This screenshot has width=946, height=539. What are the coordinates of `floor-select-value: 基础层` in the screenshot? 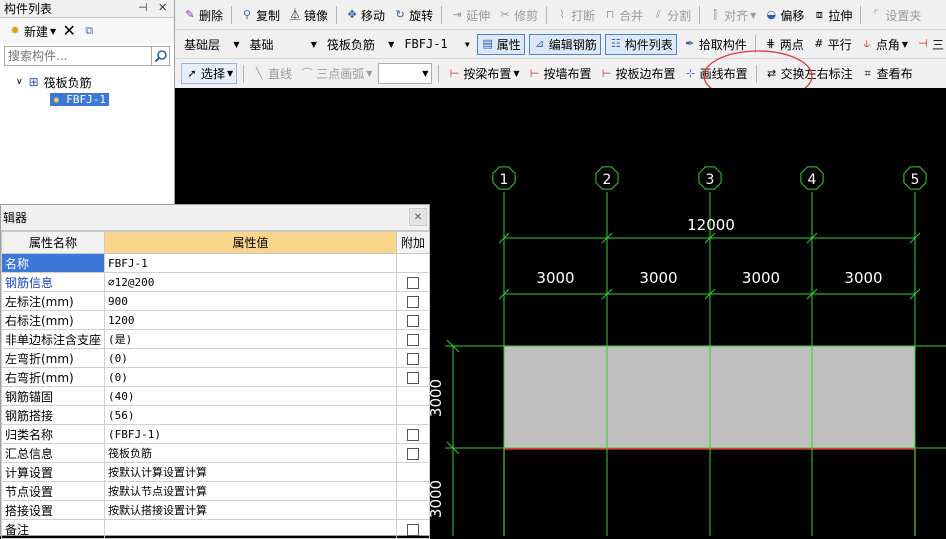 It's located at (202, 44).